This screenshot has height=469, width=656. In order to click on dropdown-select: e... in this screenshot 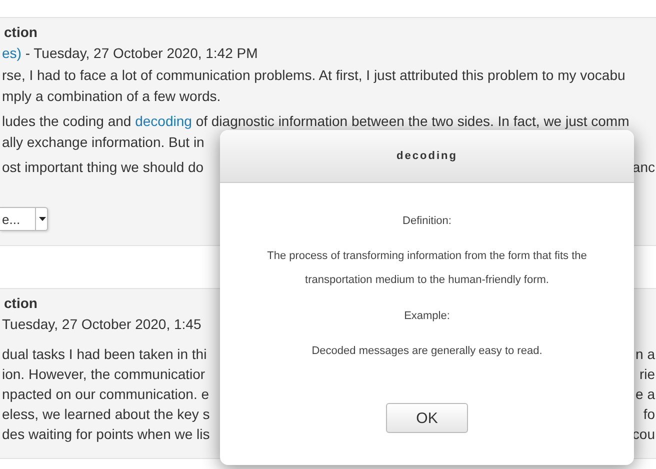, I will do `click(24, 219)`.